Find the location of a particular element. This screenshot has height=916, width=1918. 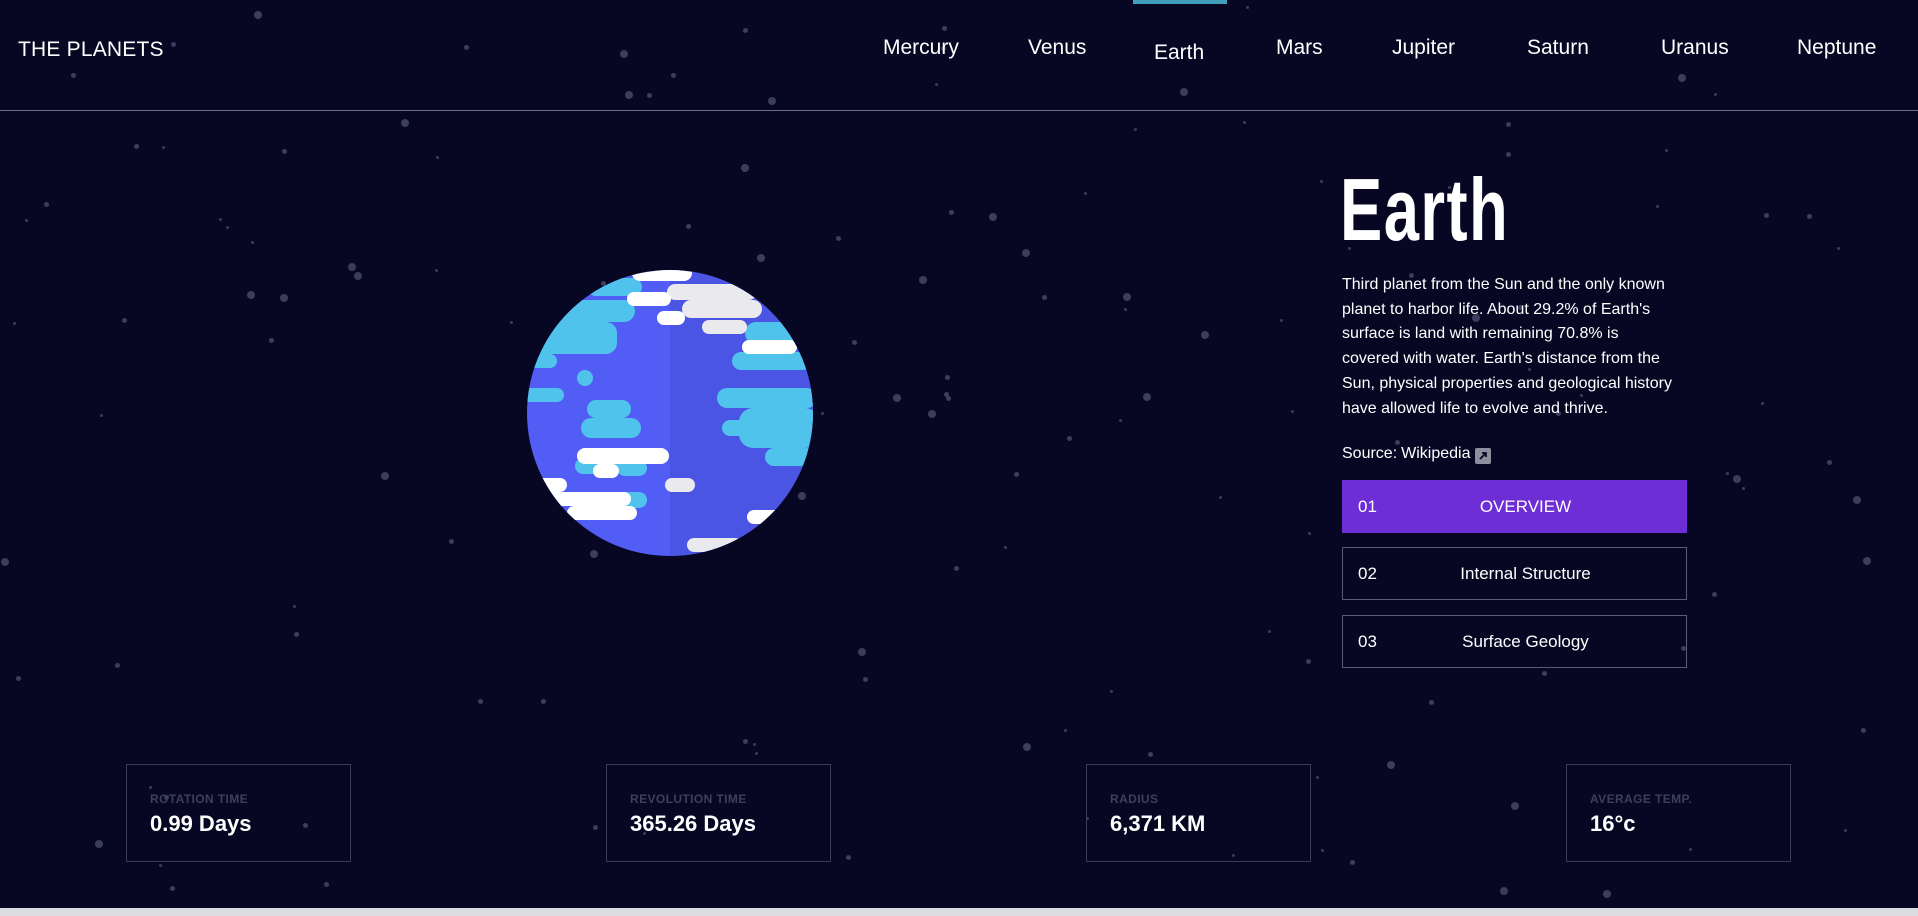

stat-value: 0.99 Days is located at coordinates (201, 823).